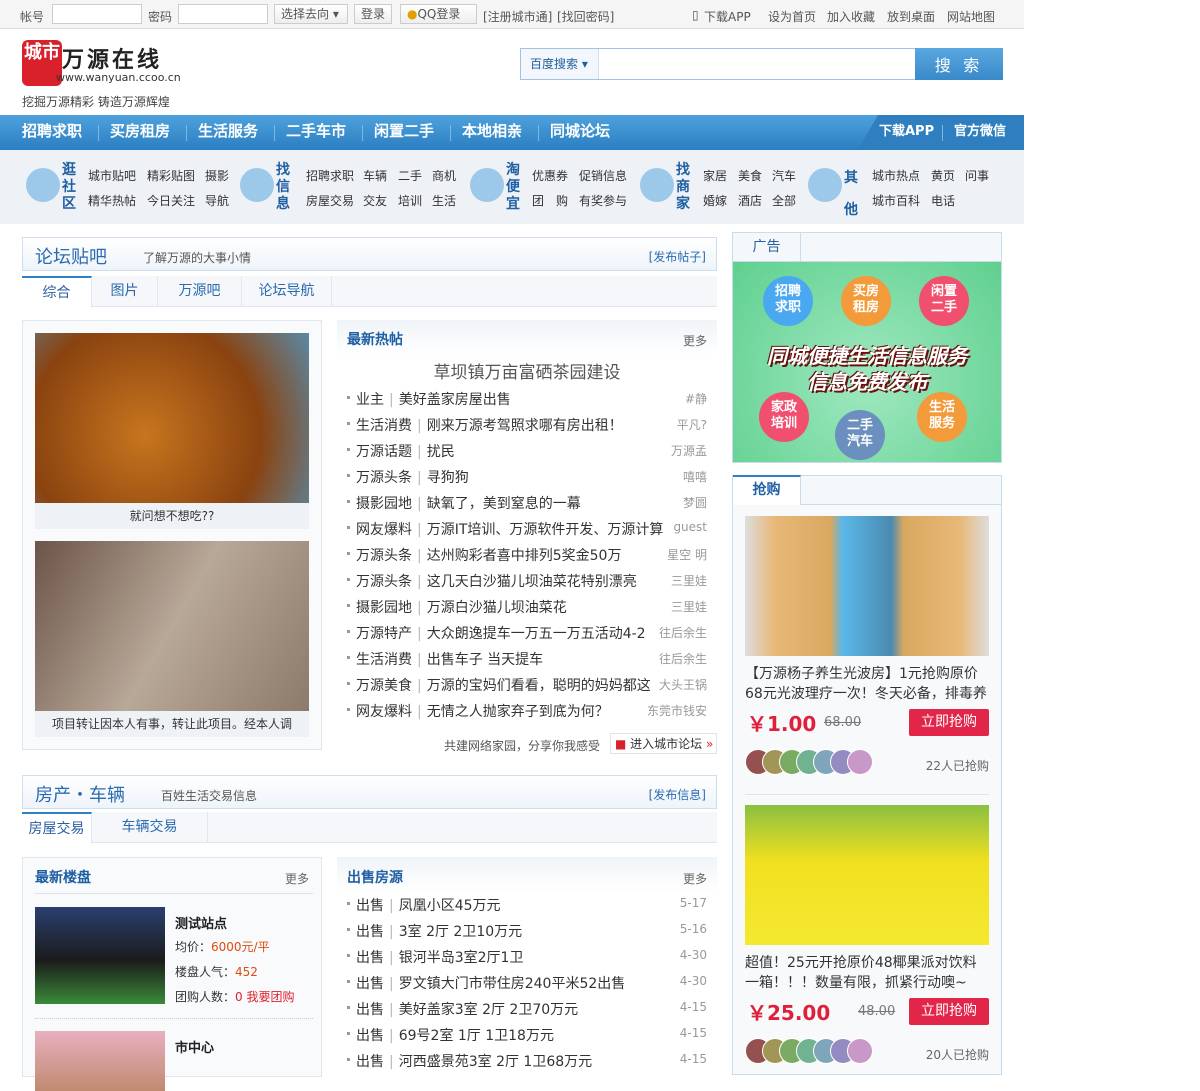 This screenshot has height=1091, width=1200. Describe the element at coordinates (767, 490) in the screenshot. I see `deals-tab: 抢购` at that location.